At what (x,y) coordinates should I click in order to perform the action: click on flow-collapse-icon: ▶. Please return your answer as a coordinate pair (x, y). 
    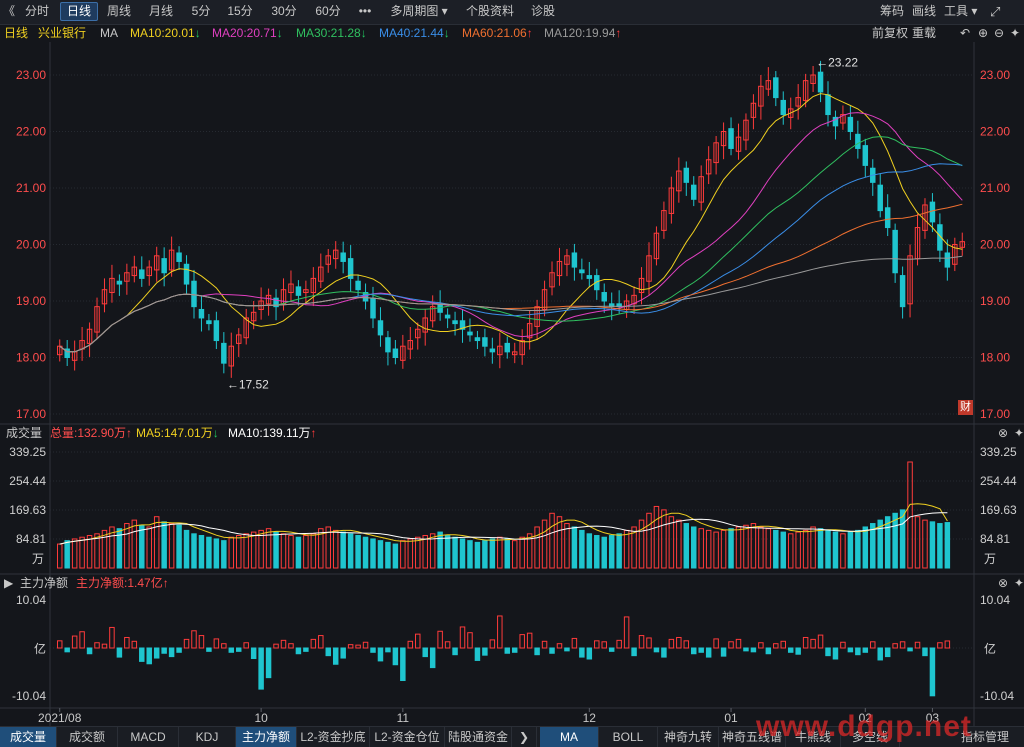
    Looking at the image, I should click on (8, 583).